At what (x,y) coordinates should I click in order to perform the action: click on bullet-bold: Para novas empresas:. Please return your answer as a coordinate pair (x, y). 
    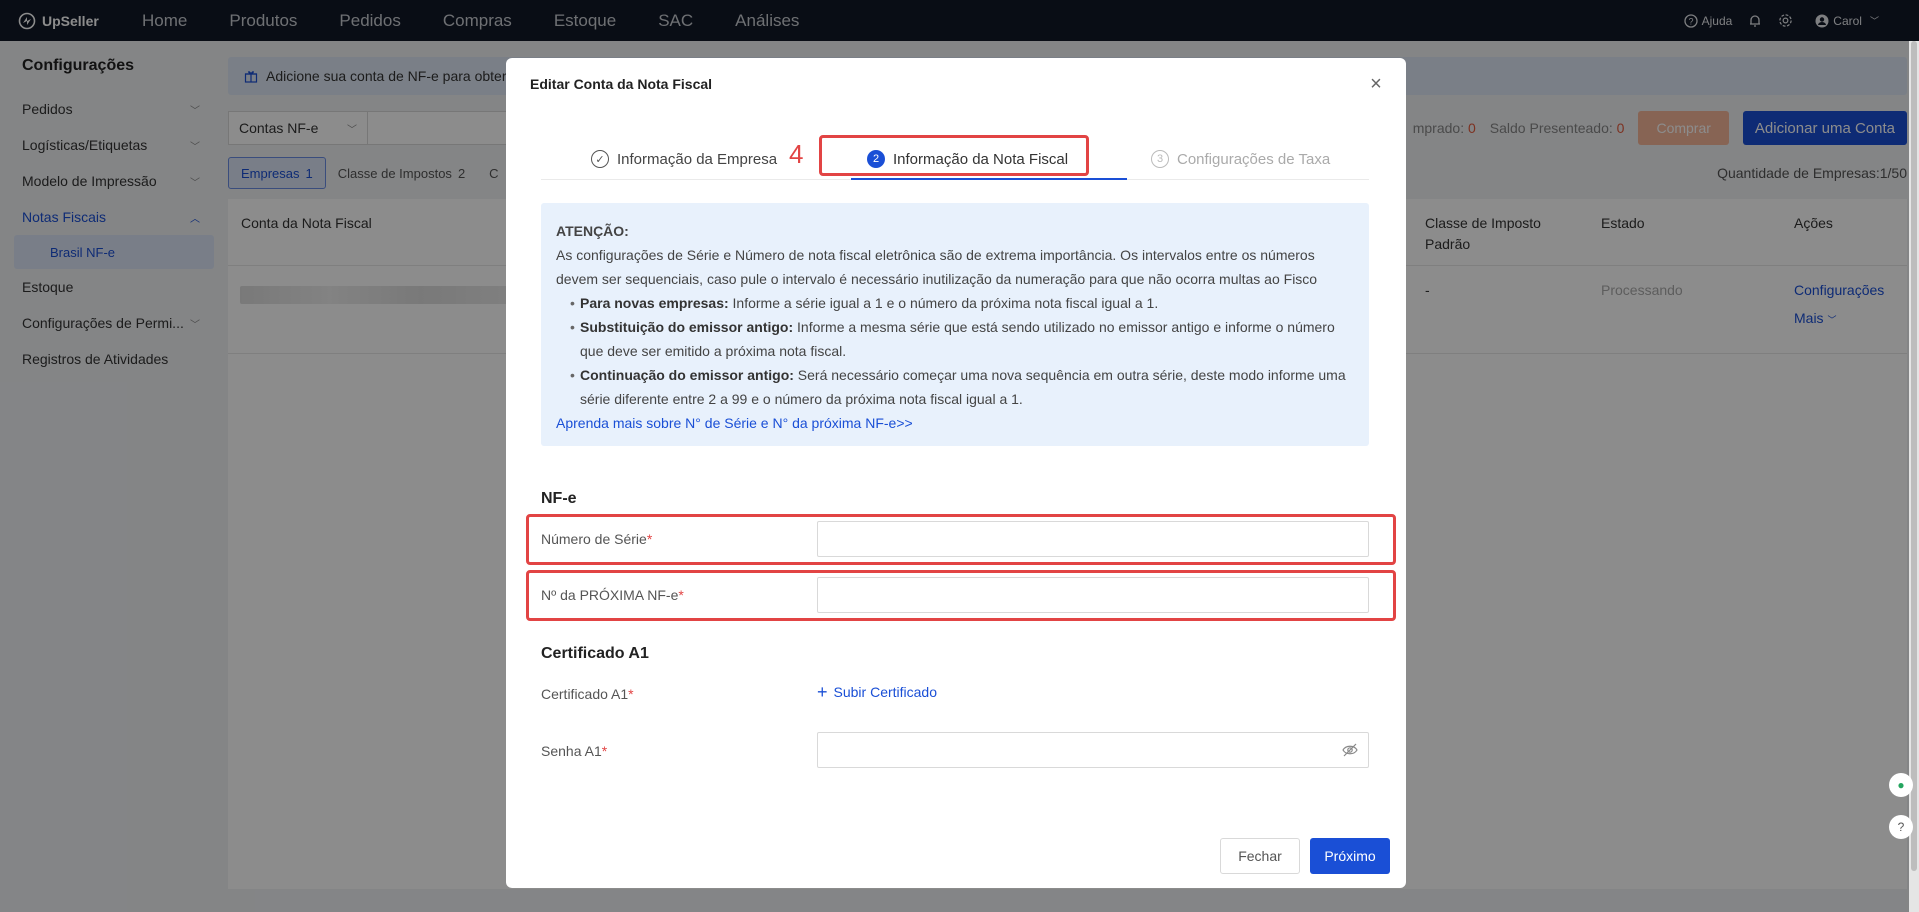
    Looking at the image, I should click on (654, 303).